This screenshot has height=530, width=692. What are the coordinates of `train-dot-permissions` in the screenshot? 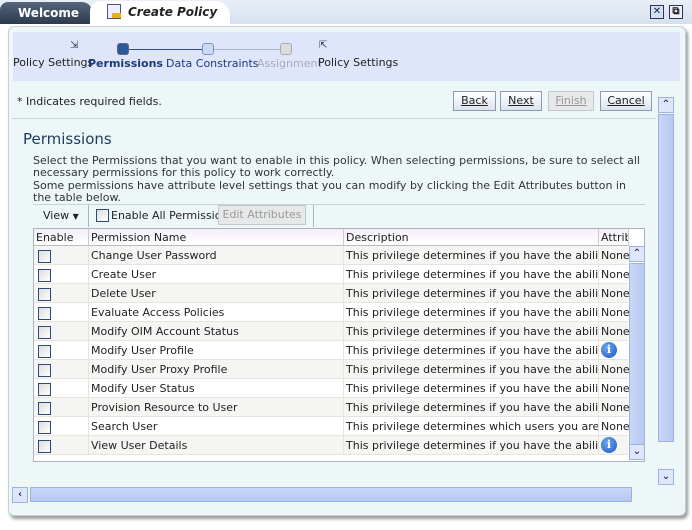 It's located at (123, 49).